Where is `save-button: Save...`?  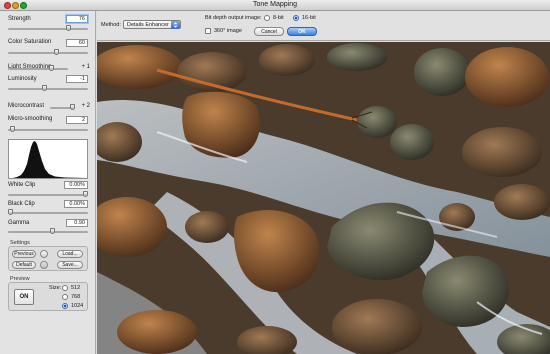
save-button: Save... is located at coordinates (70, 265).